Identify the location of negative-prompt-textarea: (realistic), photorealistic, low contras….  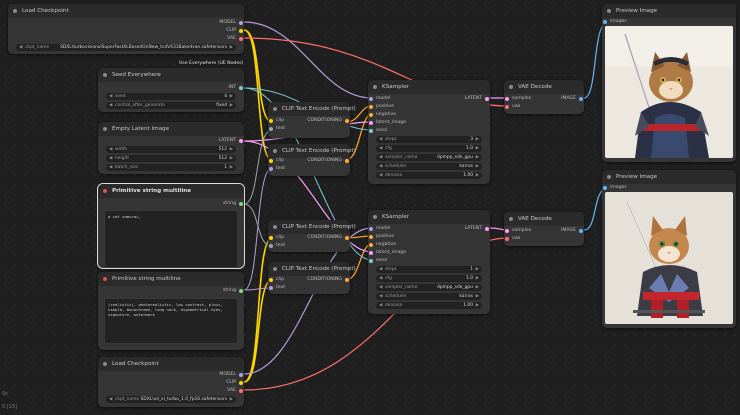
(171, 321).